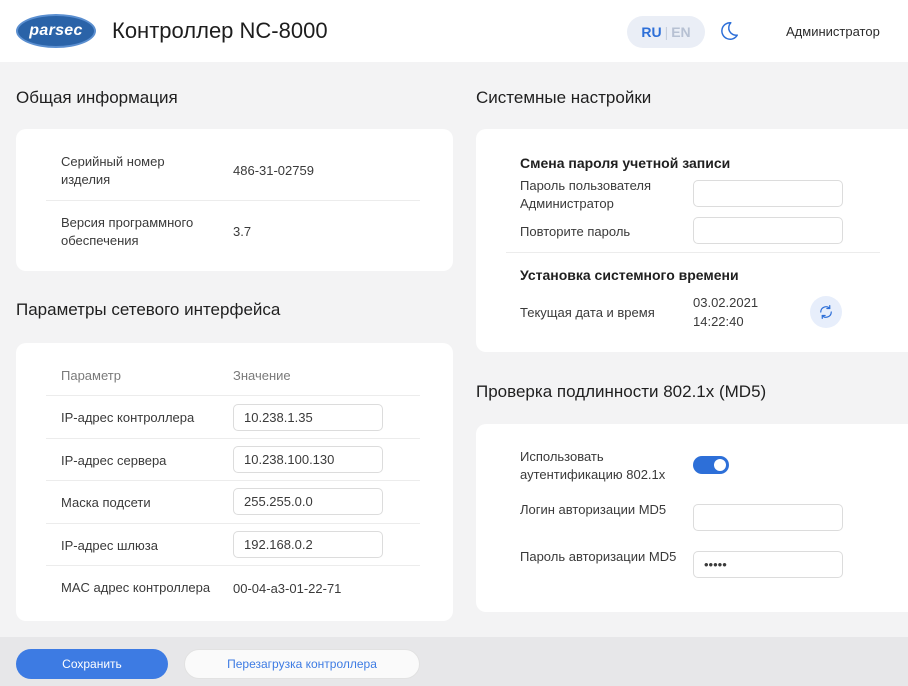 The height and width of the screenshot is (686, 908). What do you see at coordinates (220, 30) in the screenshot?
I see `page-title: Контроллер NC-8000` at bounding box center [220, 30].